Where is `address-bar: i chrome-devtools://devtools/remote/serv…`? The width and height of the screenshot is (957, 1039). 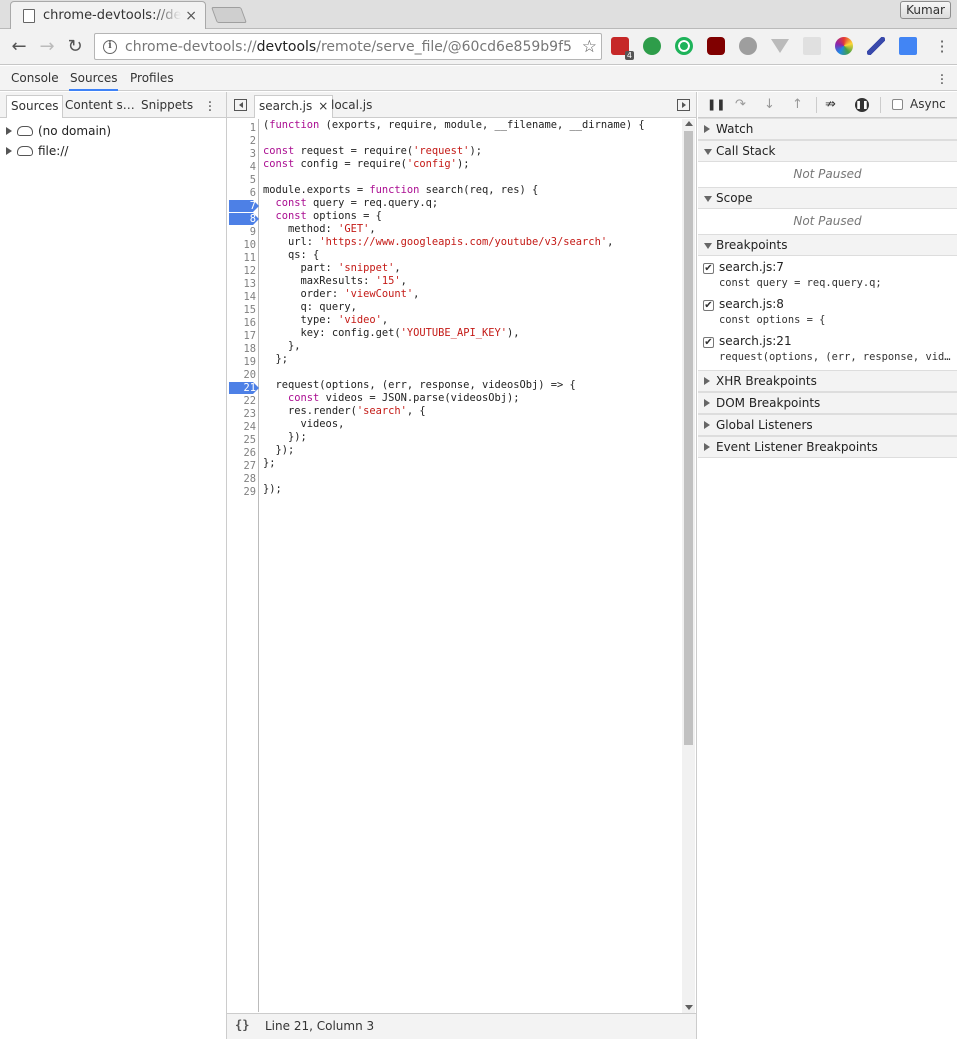 address-bar: i chrome-devtools://devtools/remote/serv… is located at coordinates (348, 46).